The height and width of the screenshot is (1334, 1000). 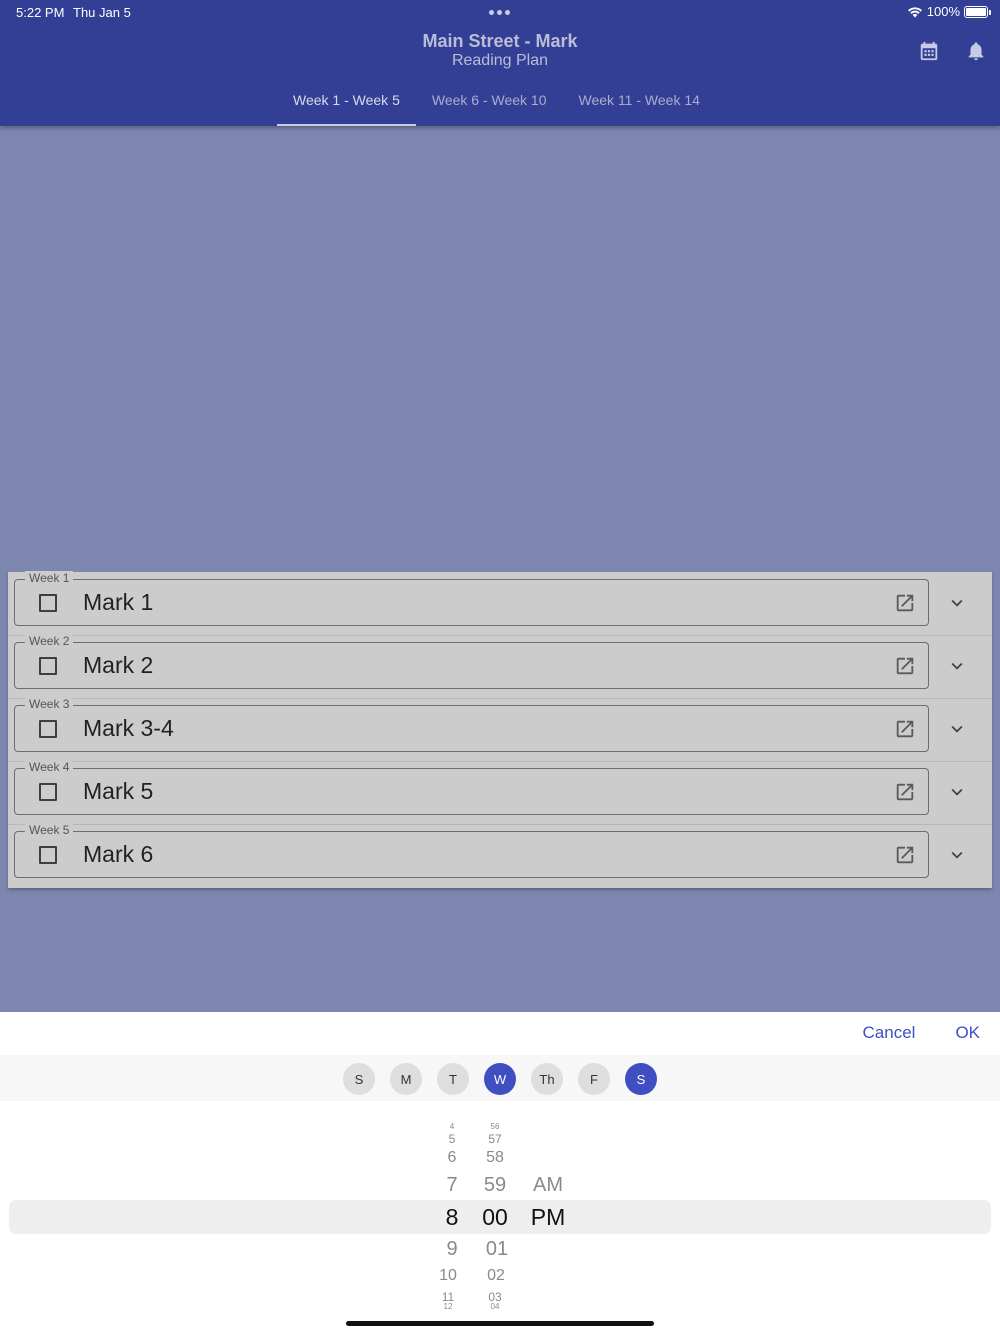 What do you see at coordinates (495, 1139) in the screenshot?
I see `minute-option: 57` at bounding box center [495, 1139].